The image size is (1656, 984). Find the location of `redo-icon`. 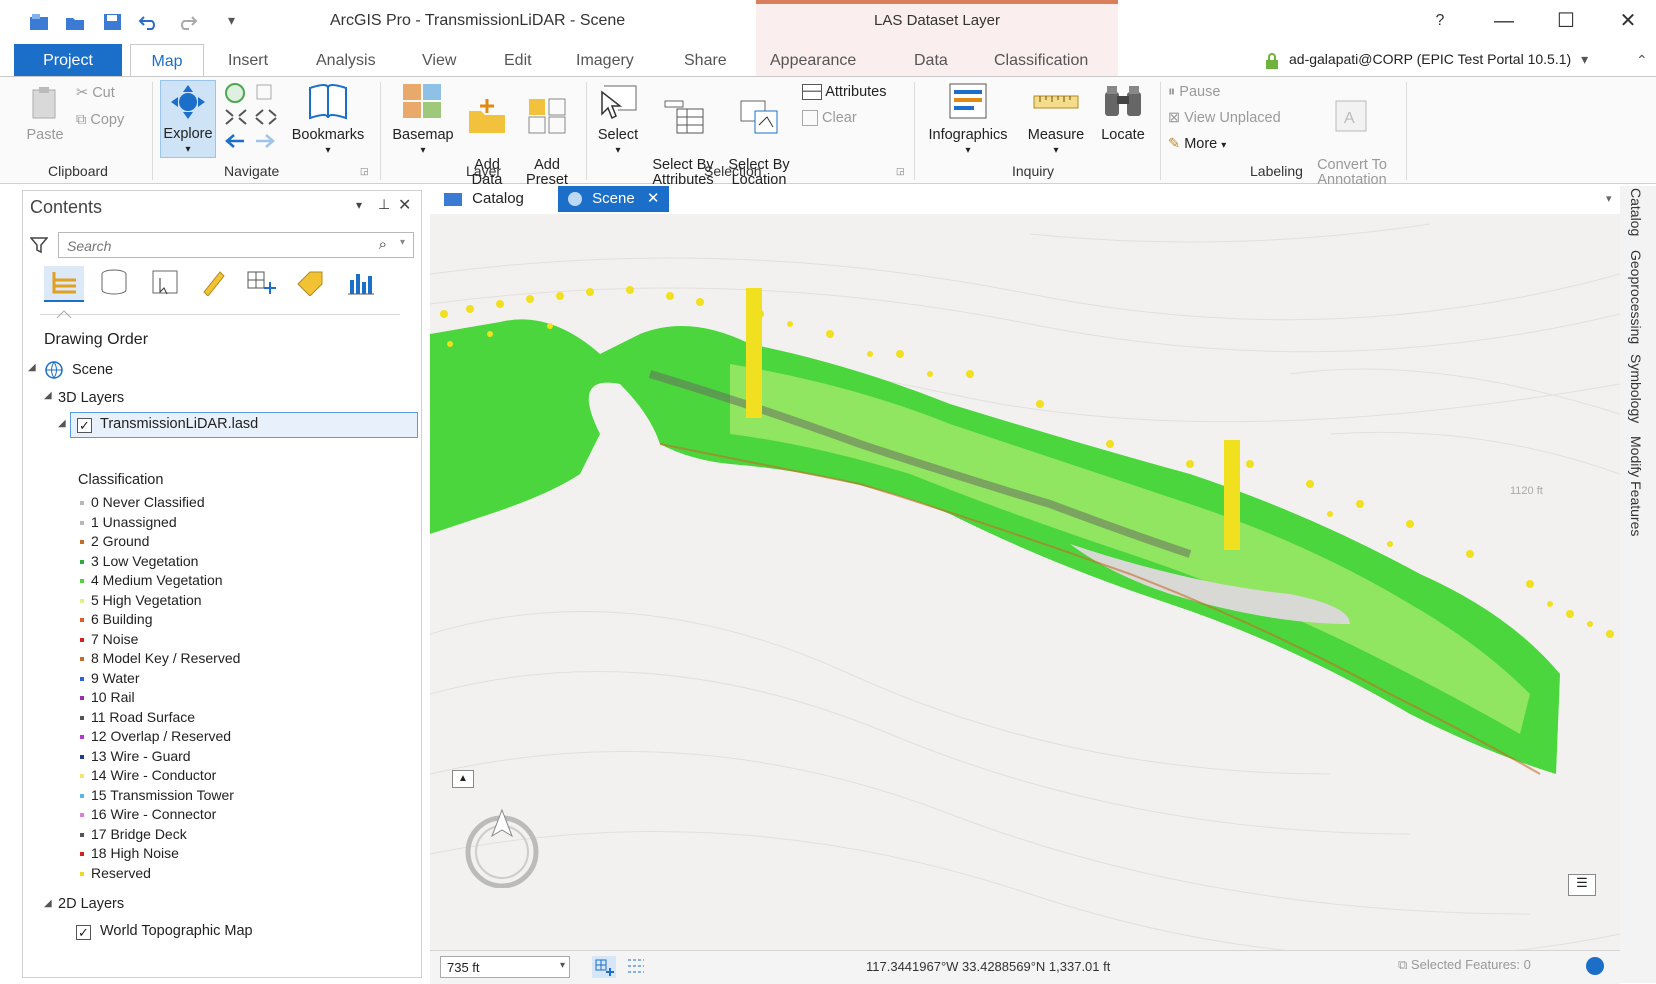

redo-icon is located at coordinates (187, 22).